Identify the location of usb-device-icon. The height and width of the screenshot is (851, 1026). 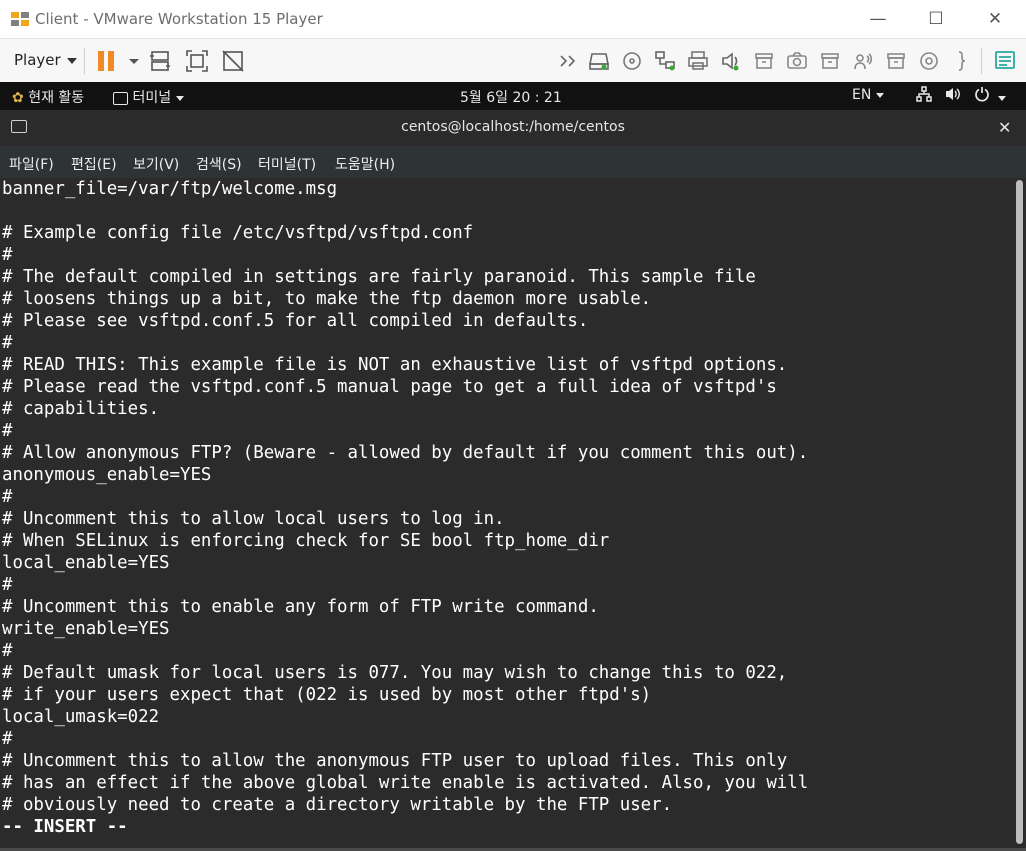
(764, 61).